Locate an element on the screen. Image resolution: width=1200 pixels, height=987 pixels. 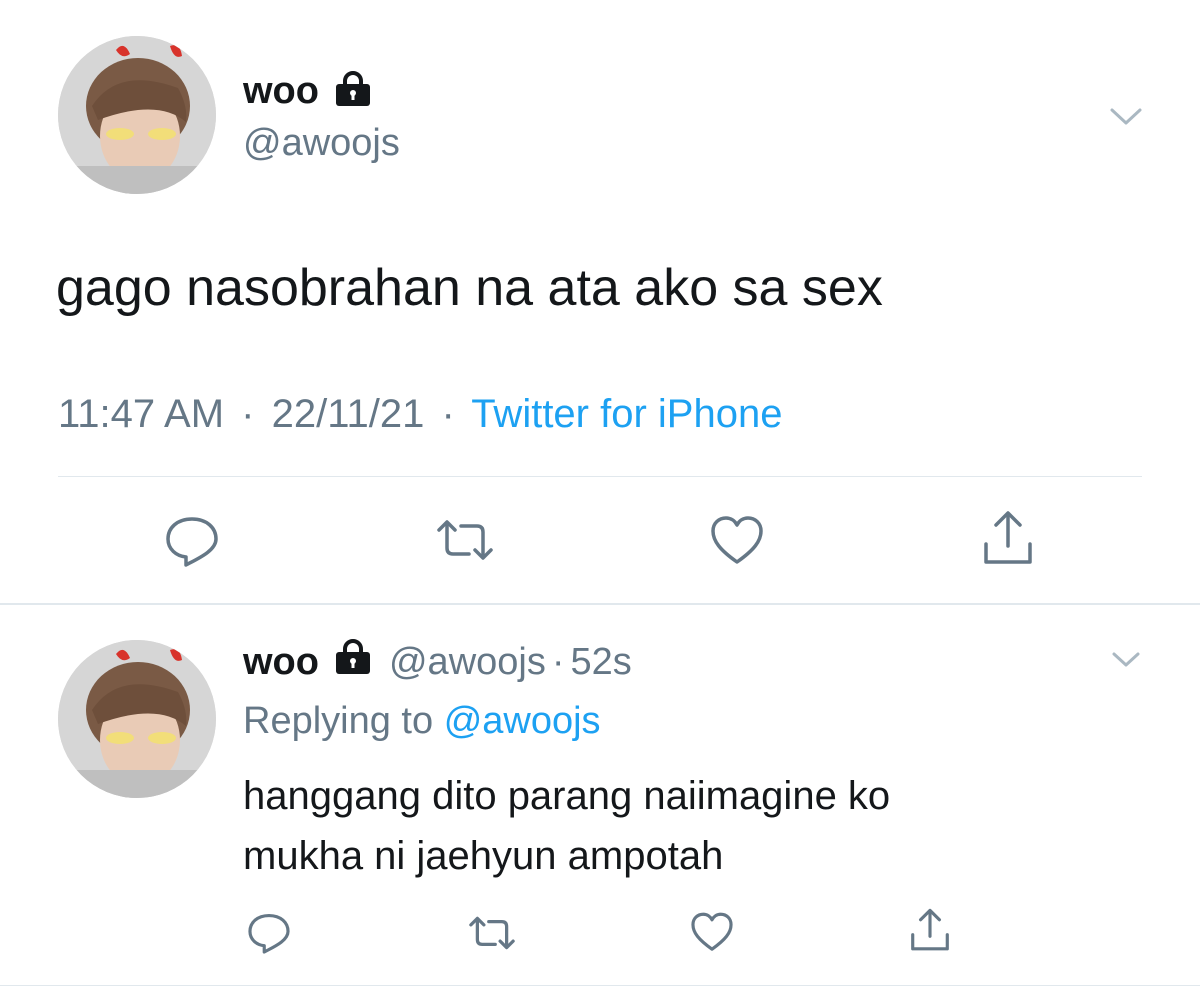
tweet-date: 22/11/21 is located at coordinates (348, 414).